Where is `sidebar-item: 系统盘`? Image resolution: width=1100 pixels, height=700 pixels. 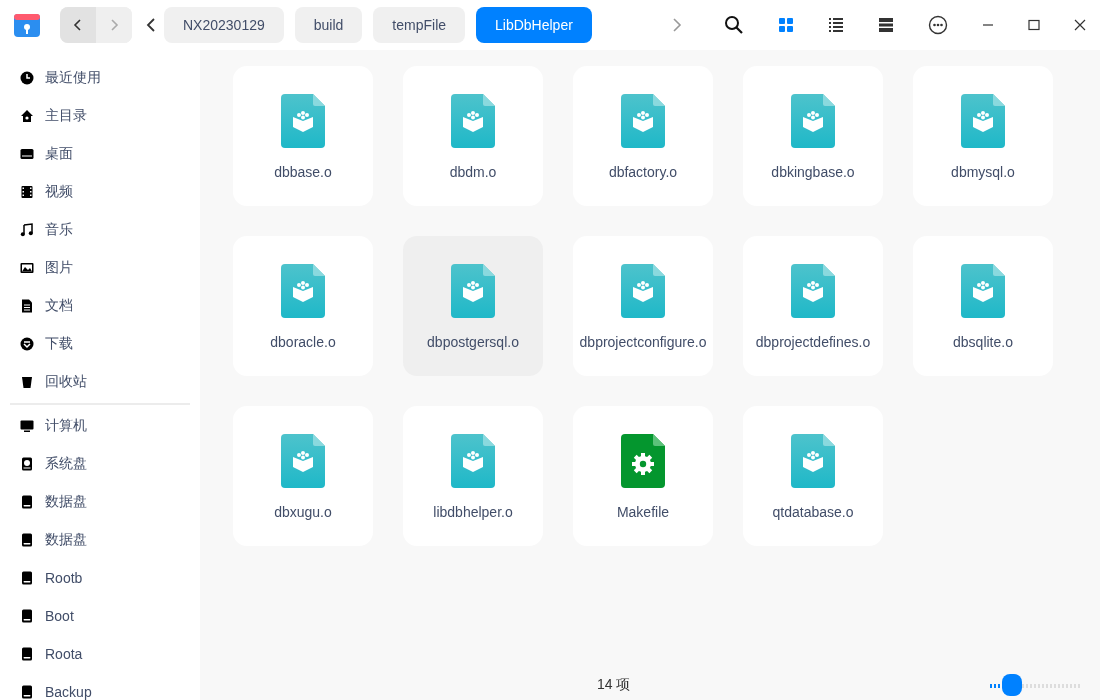 sidebar-item: 系统盘 is located at coordinates (66, 464).